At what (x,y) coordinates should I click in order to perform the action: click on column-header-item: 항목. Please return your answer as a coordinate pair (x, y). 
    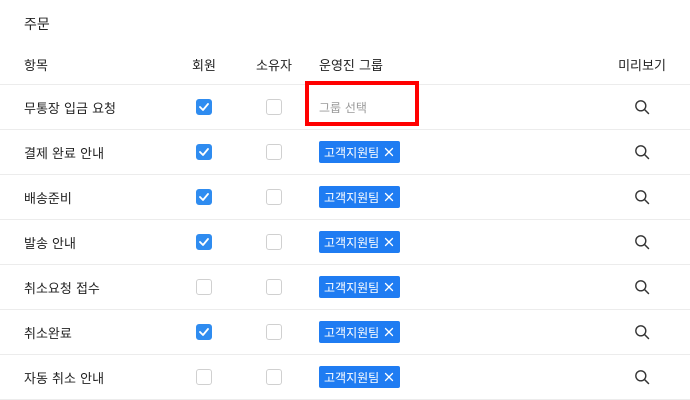
    Looking at the image, I should click on (36, 66).